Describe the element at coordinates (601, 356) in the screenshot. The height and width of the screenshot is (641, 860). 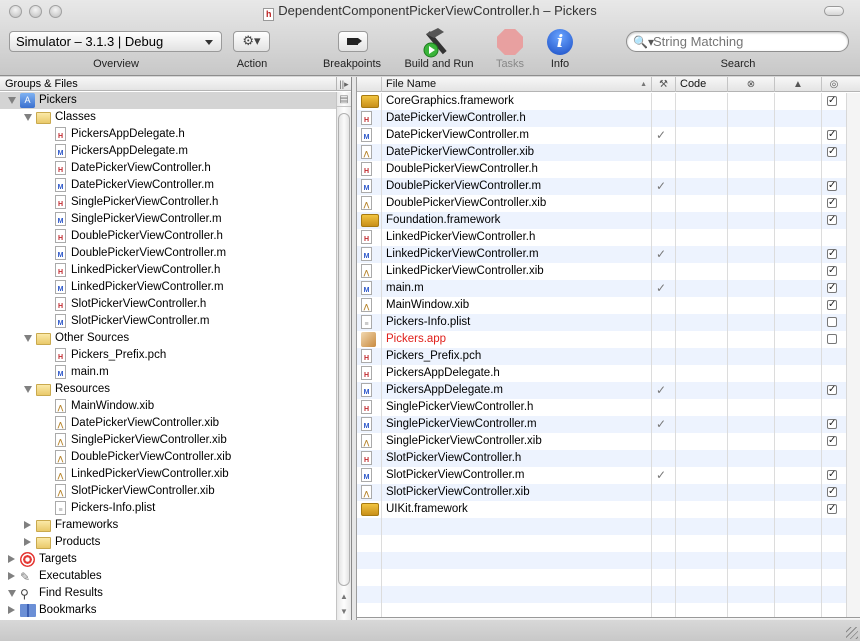
I see `file-row: H Pickers_Prefix.pch` at that location.